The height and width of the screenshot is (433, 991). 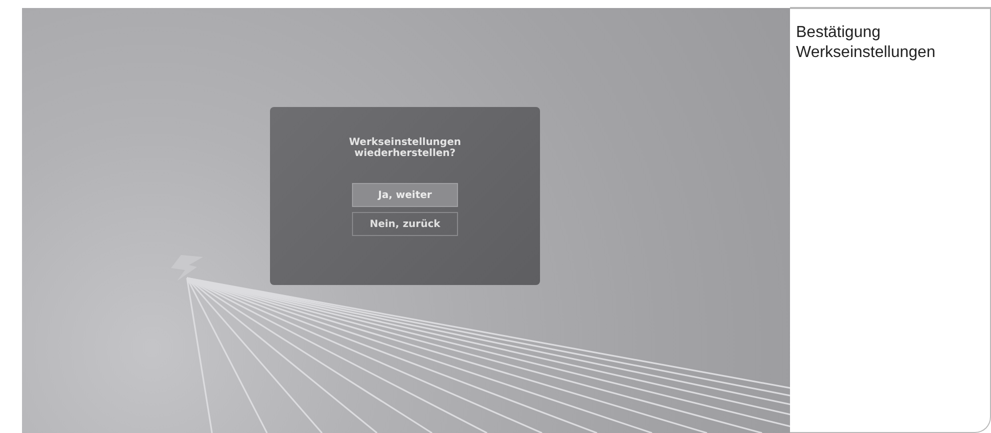 What do you see at coordinates (405, 224) in the screenshot?
I see `dialog-button: Nein, zurück` at bounding box center [405, 224].